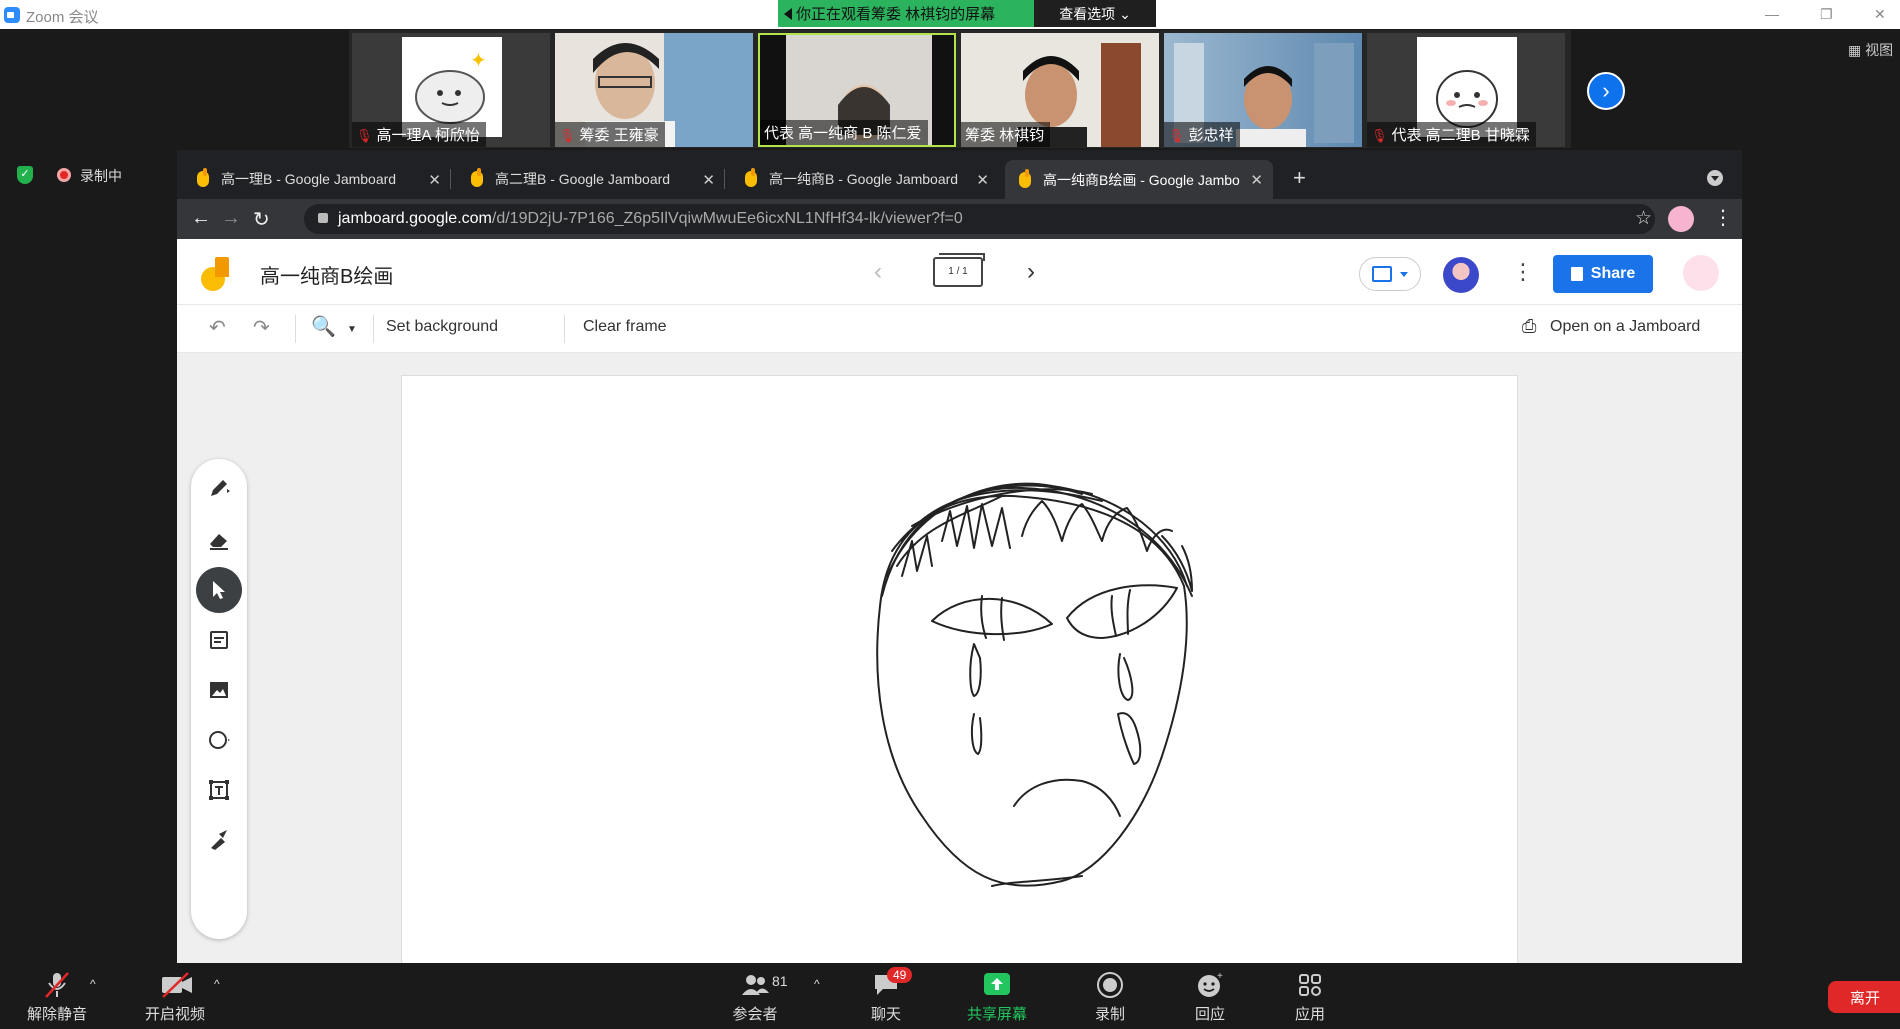  Describe the element at coordinates (217, 327) in the screenshot. I see `undo-icon: ↶` at that location.